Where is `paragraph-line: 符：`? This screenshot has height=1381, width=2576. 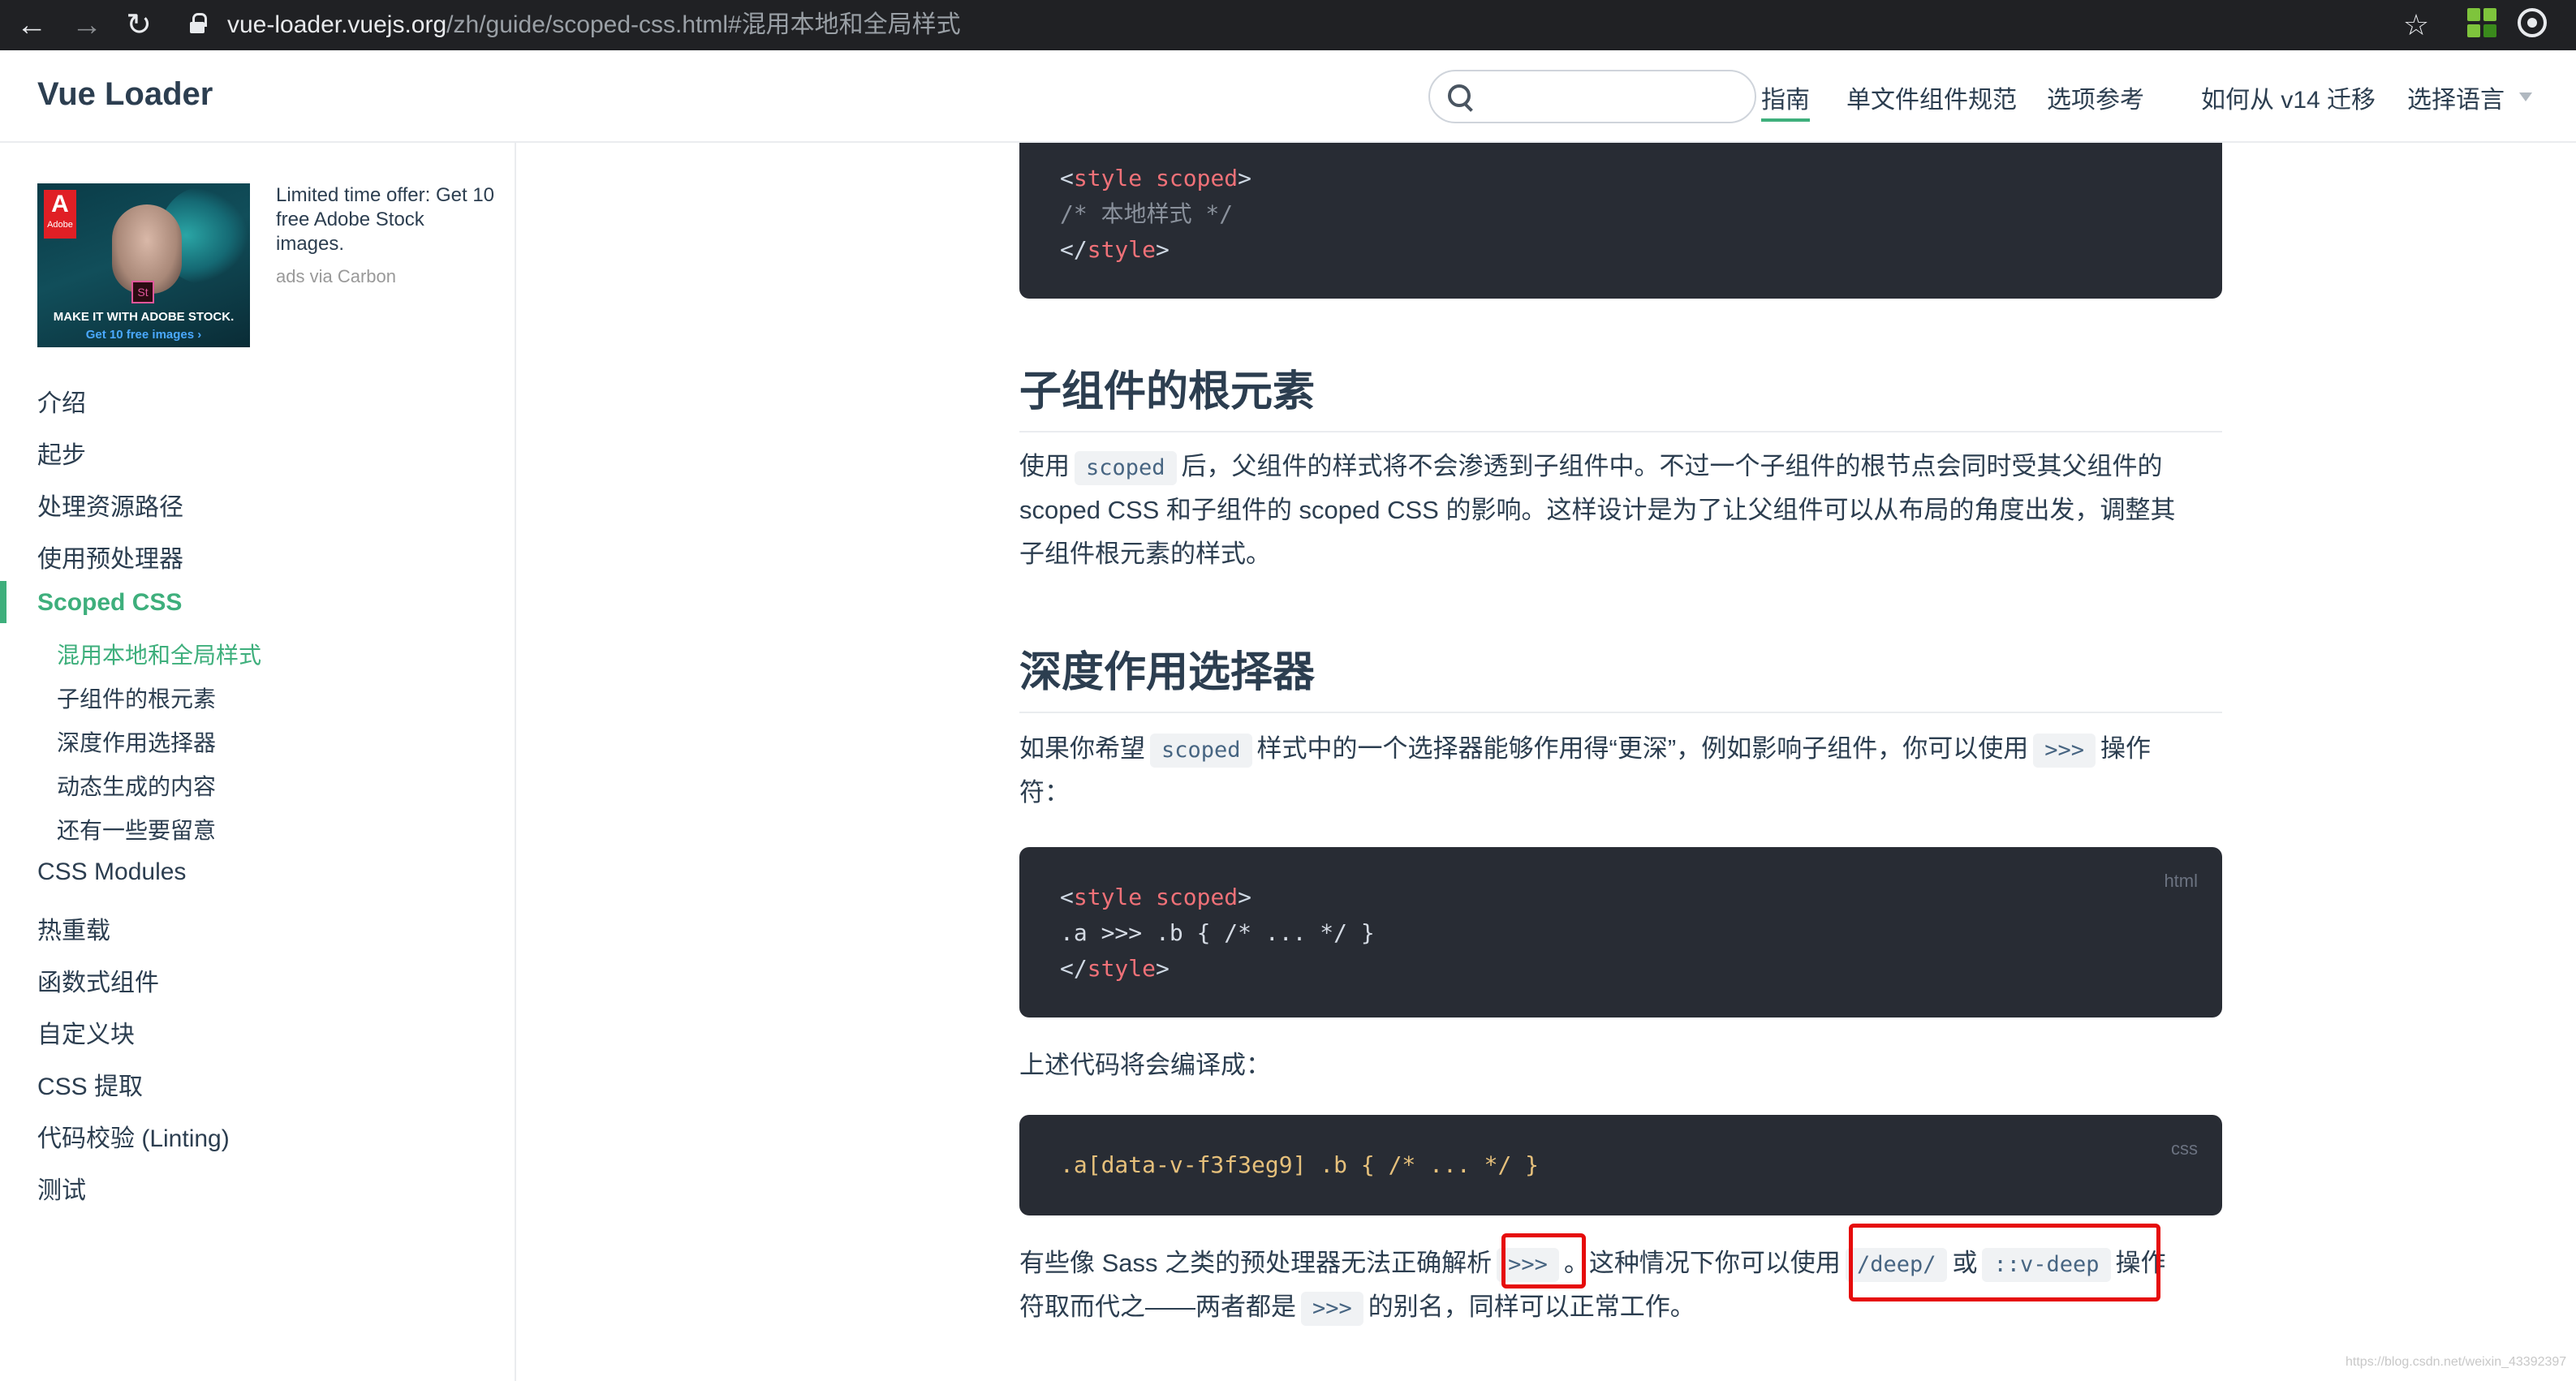
paragraph-line: 符： is located at coordinates (1045, 792).